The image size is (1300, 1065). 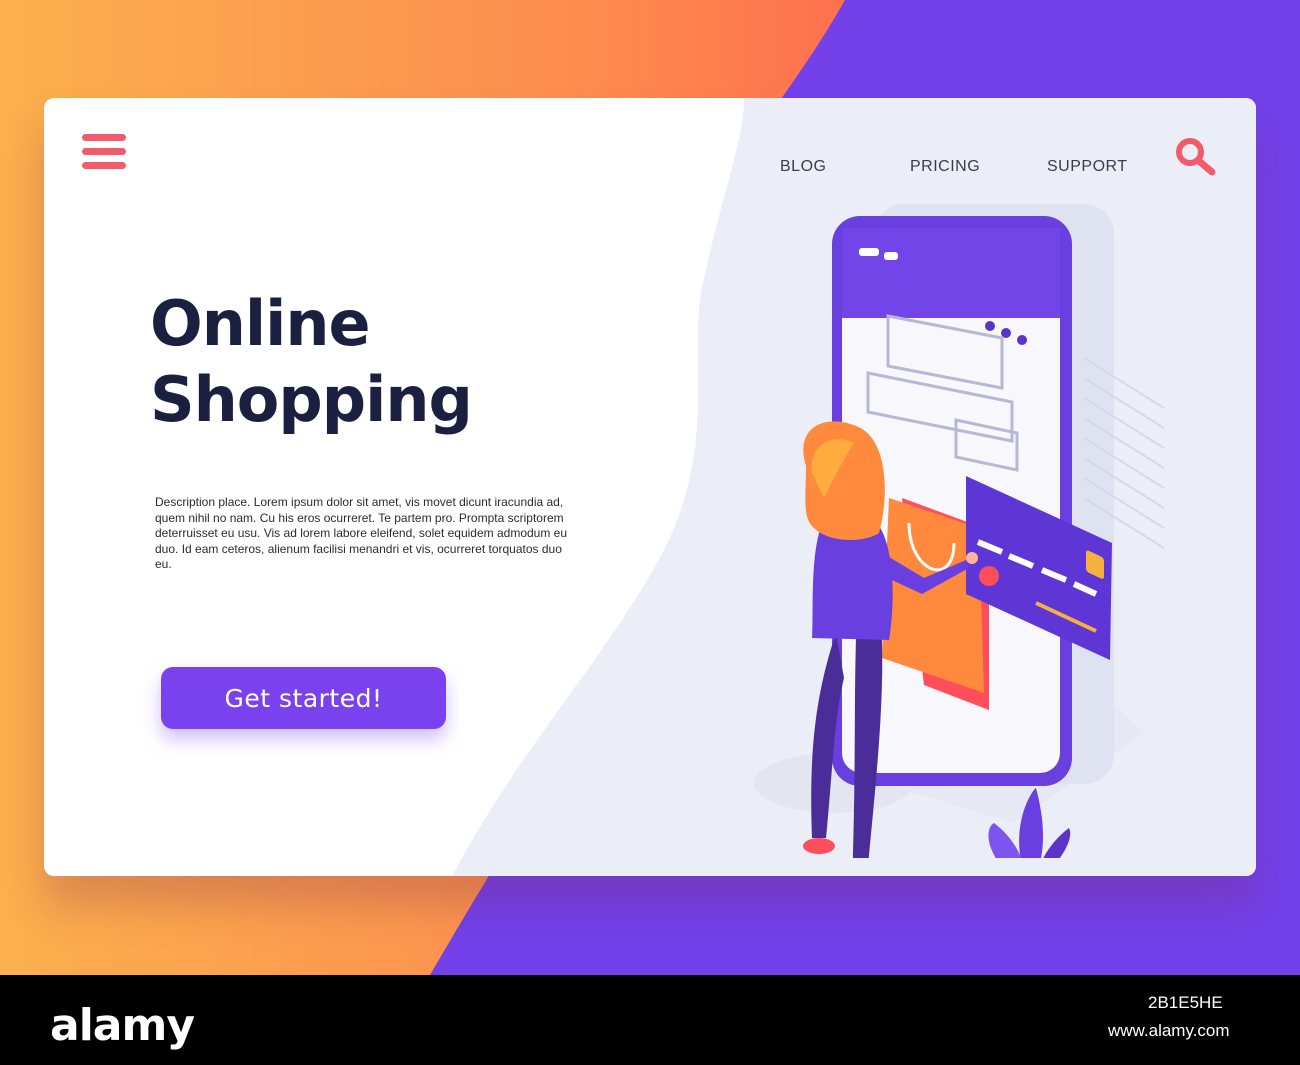 What do you see at coordinates (260, 323) in the screenshot?
I see `title-line-1: Online` at bounding box center [260, 323].